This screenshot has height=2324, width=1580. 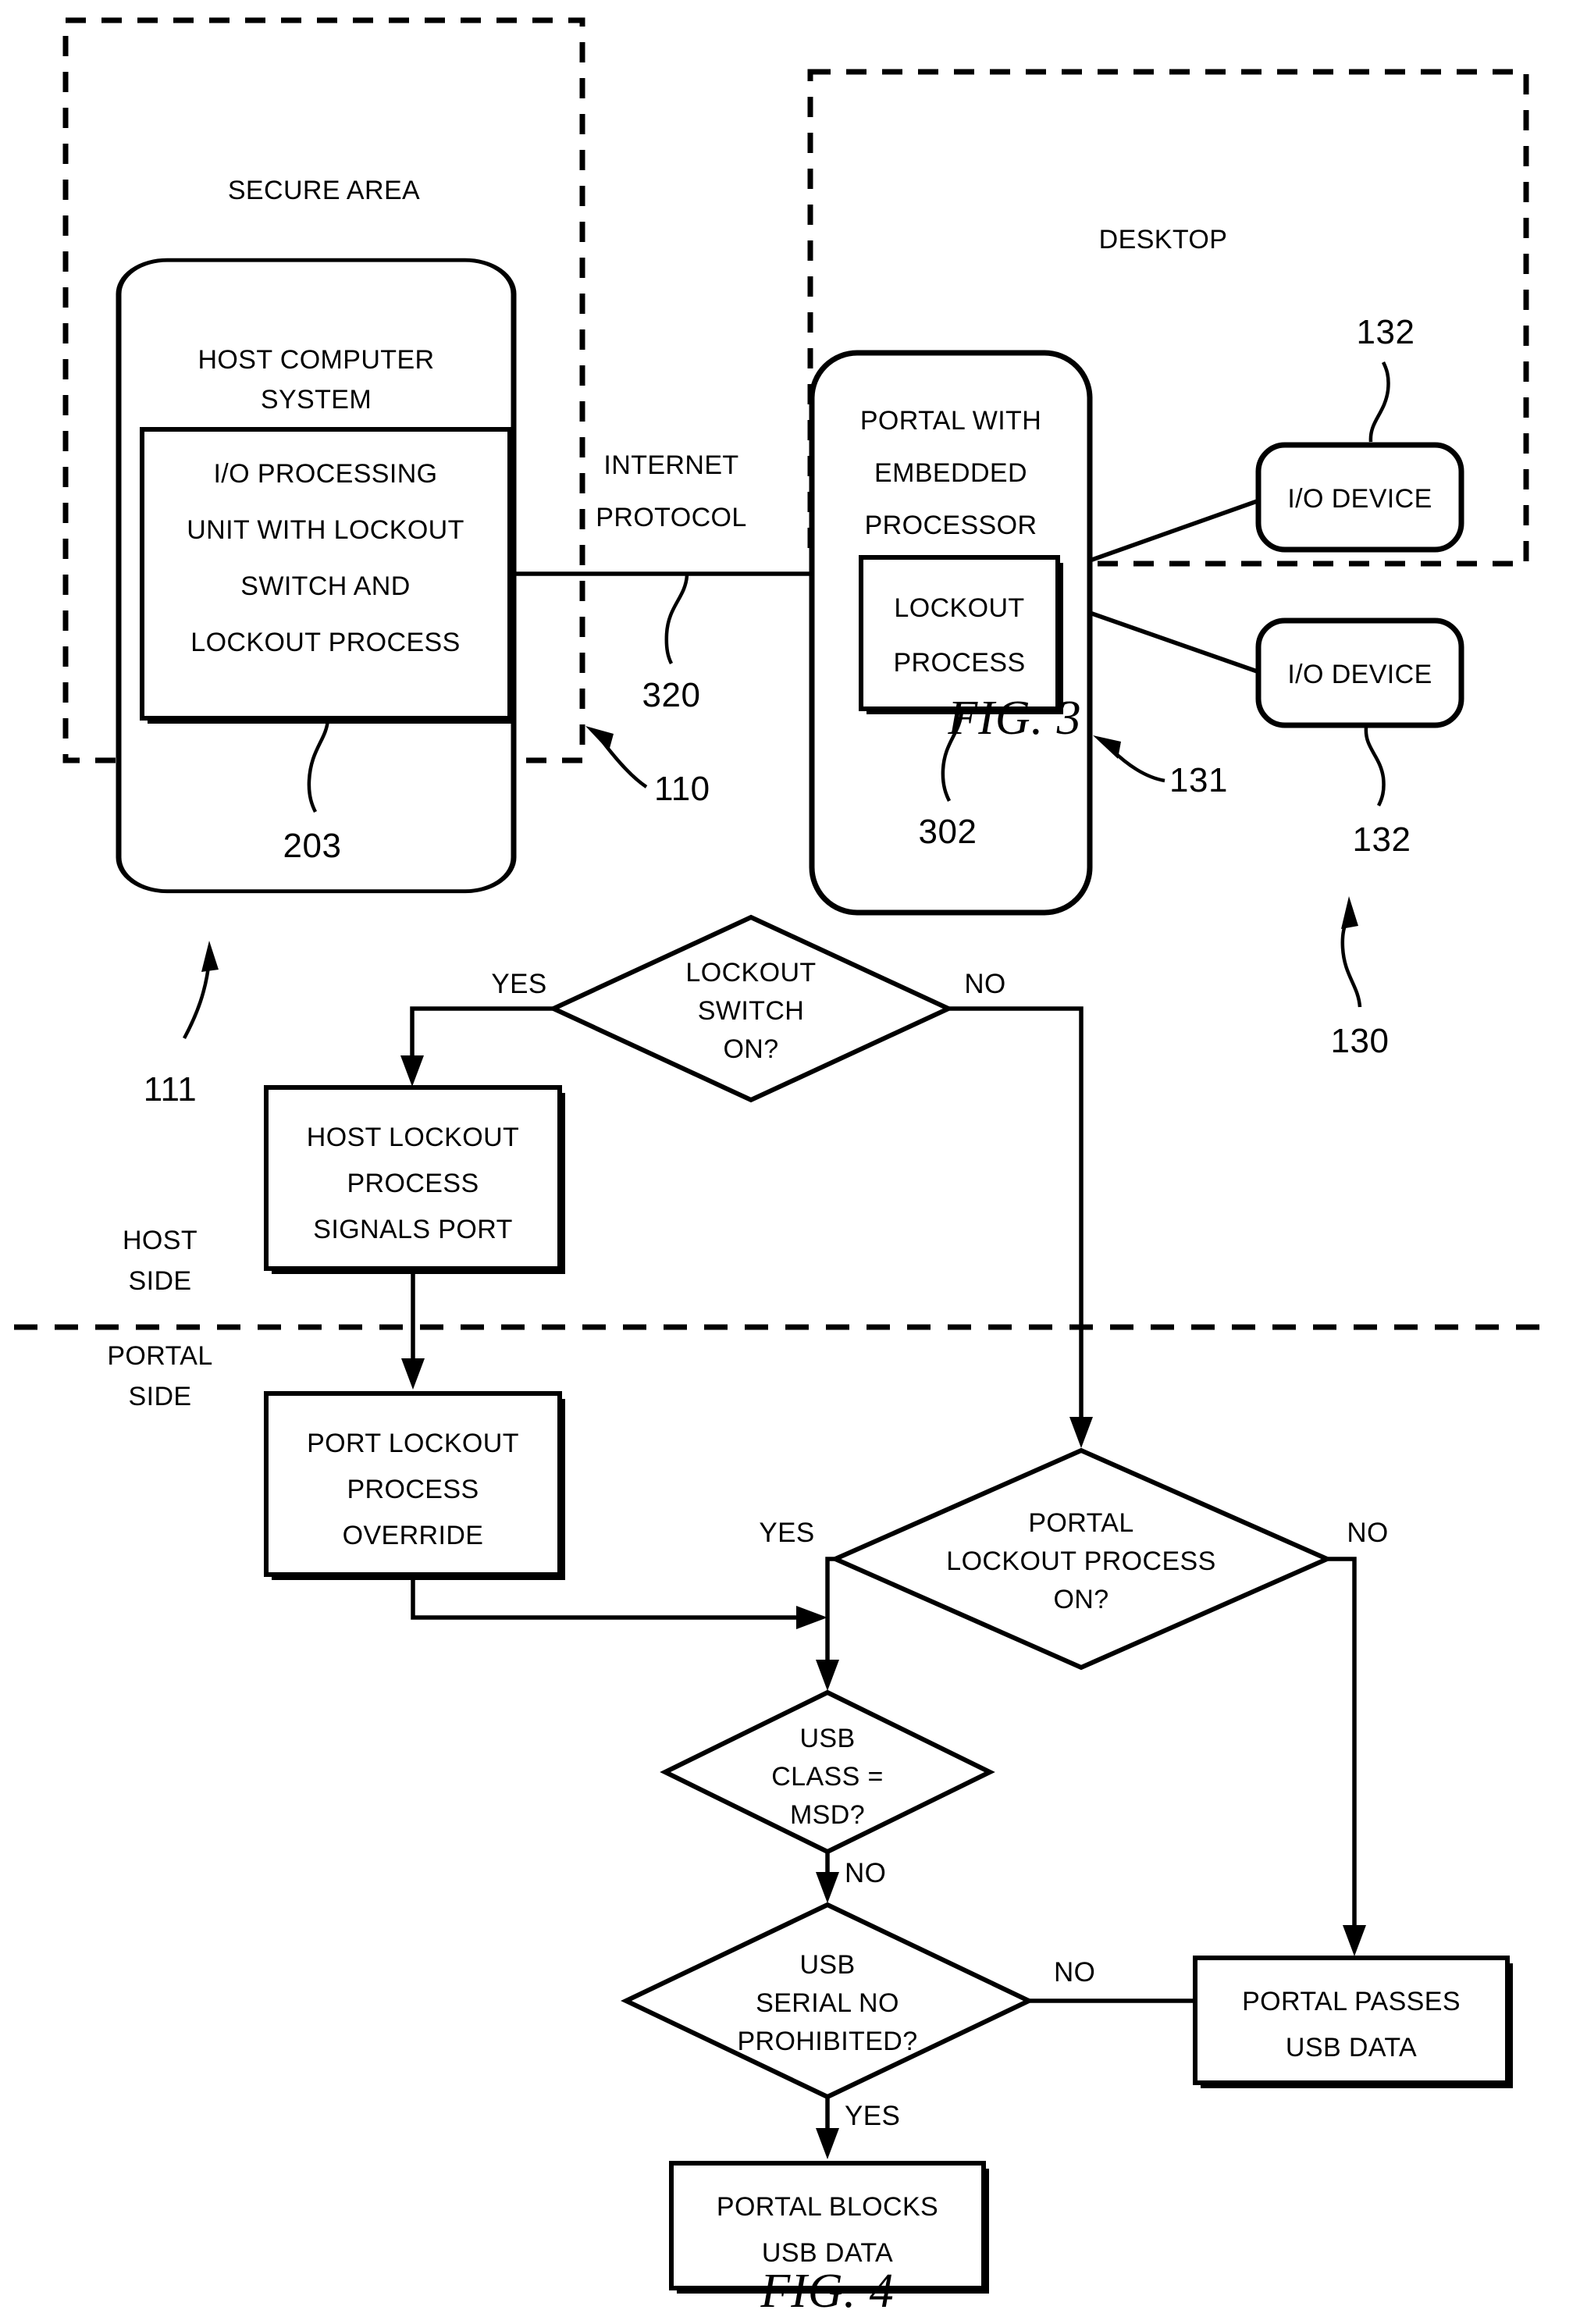 What do you see at coordinates (827, 2291) in the screenshot?
I see `figure-4-caption: FIG. 4` at bounding box center [827, 2291].